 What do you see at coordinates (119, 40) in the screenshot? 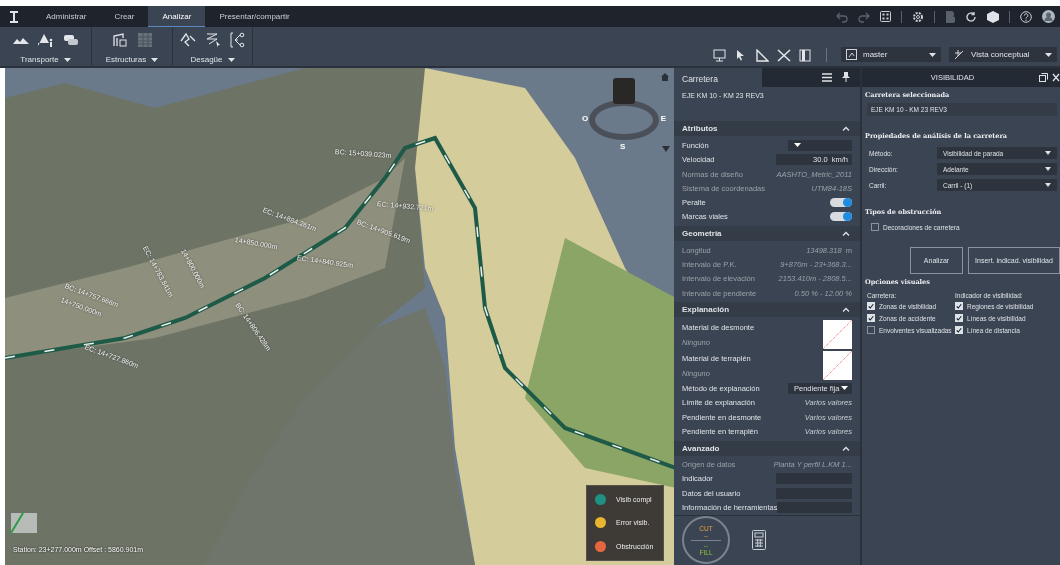
I see `bridge-icon` at bounding box center [119, 40].